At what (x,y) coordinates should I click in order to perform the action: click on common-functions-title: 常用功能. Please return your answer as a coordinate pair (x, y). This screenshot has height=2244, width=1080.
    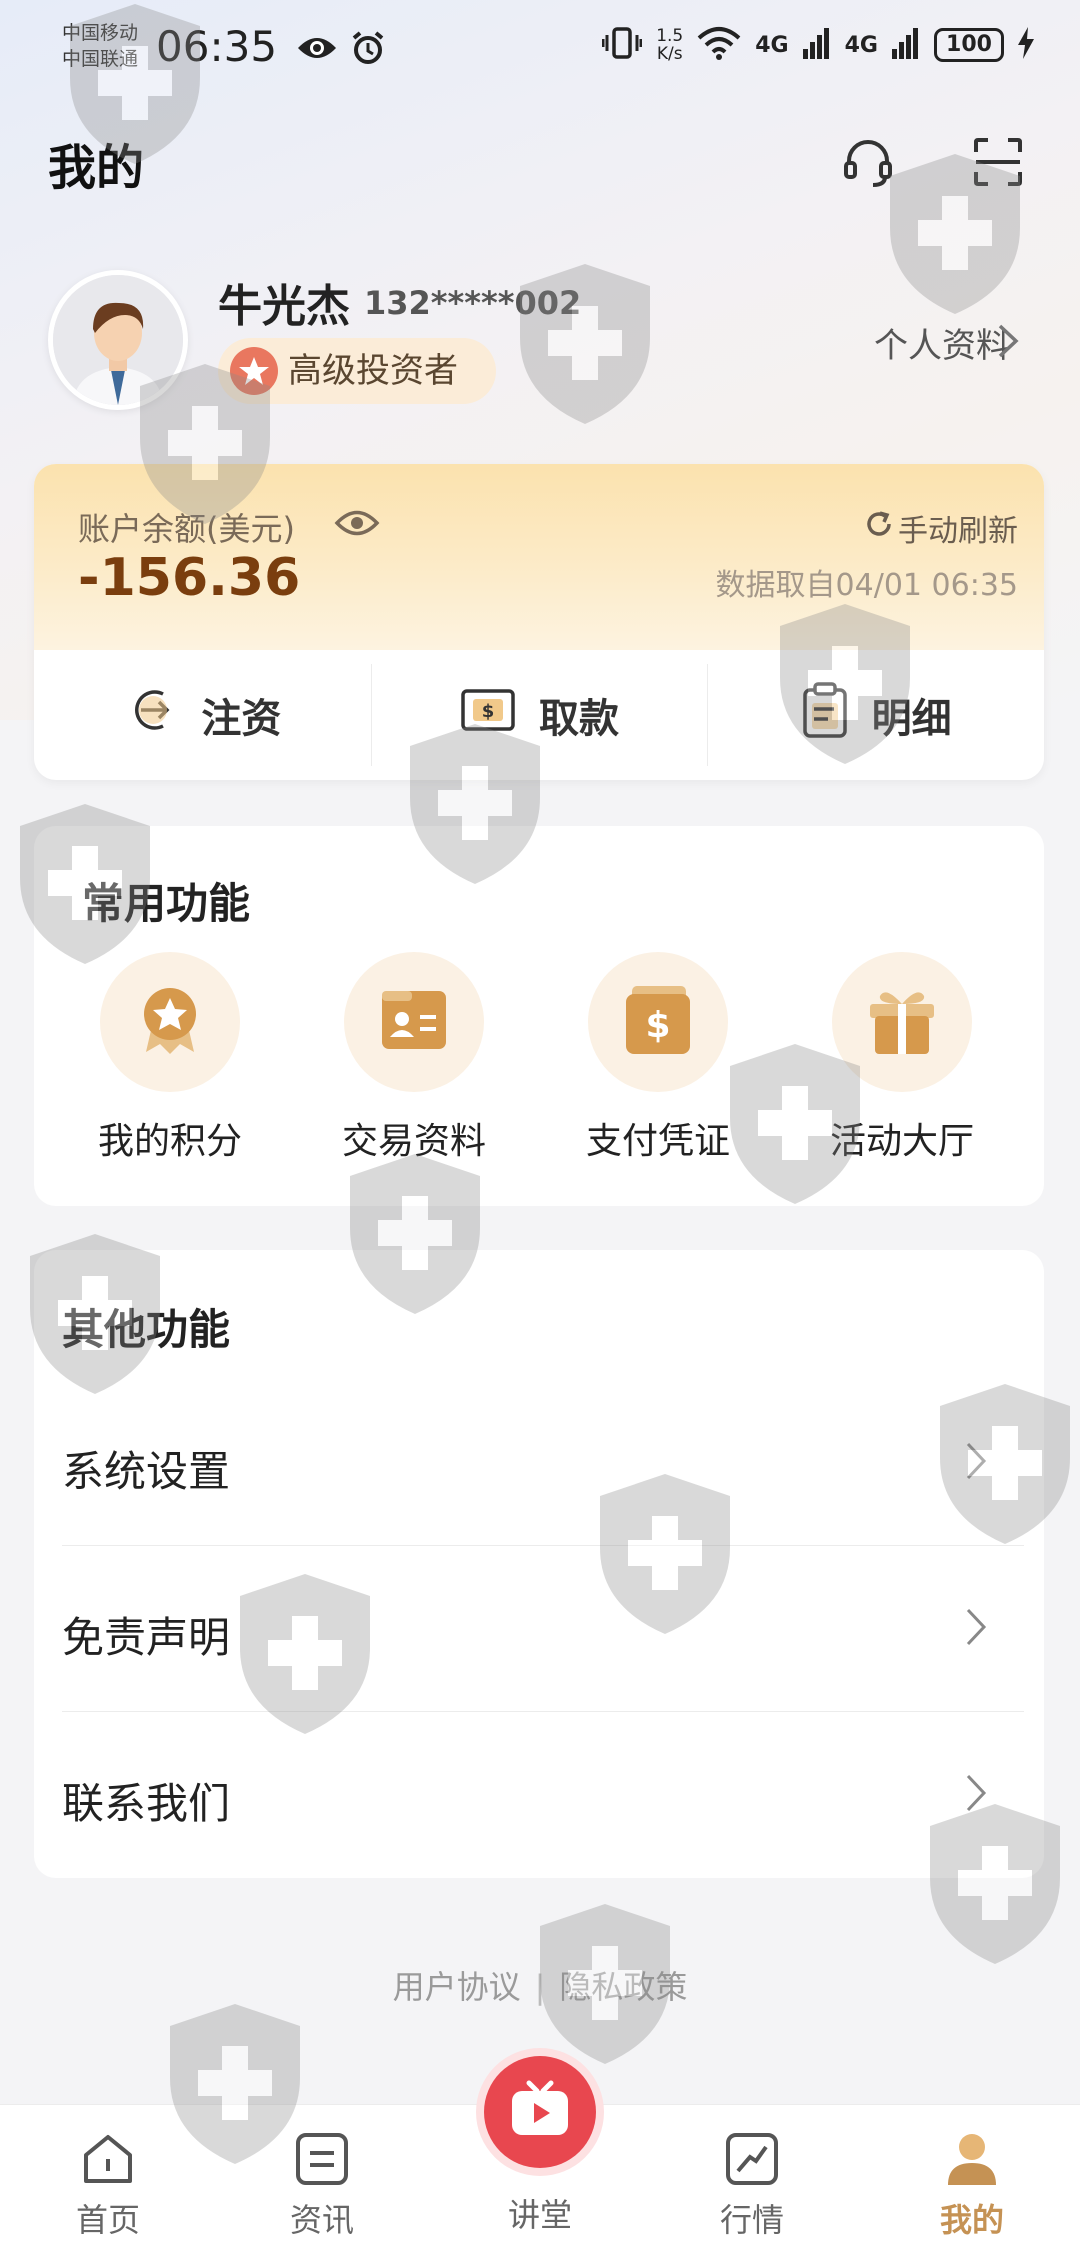
    Looking at the image, I should click on (166, 903).